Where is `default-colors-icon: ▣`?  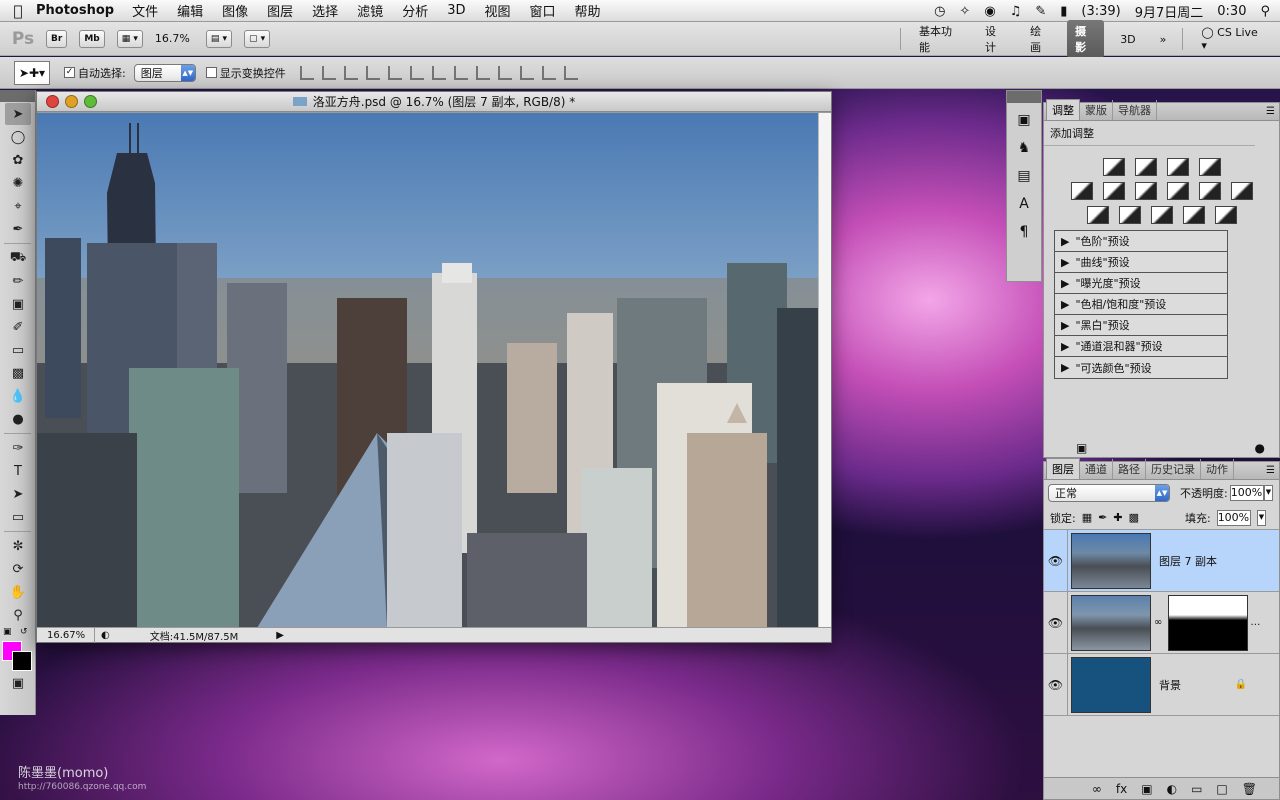
default-colors-icon: ▣ is located at coordinates (7, 632).